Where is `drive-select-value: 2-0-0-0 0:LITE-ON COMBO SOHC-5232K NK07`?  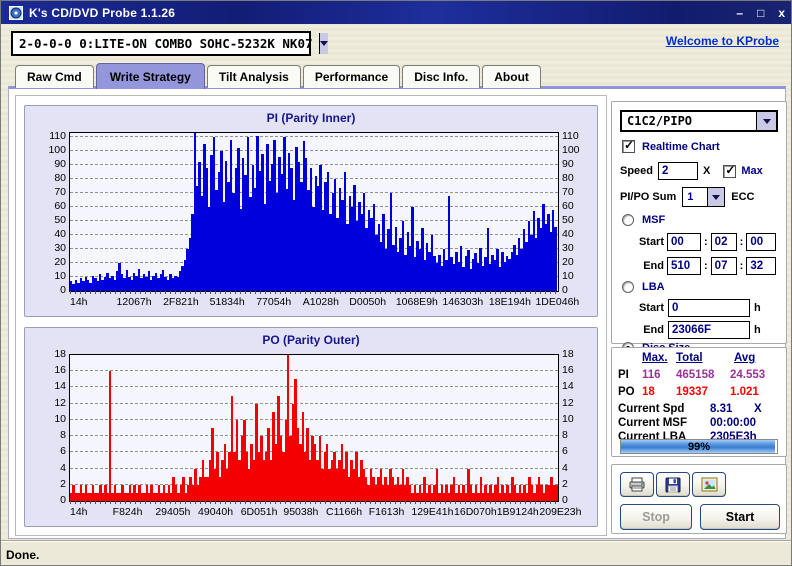 drive-select-value: 2-0-0-0 0:LITE-ON COMBO SOHC-5232K NK07 is located at coordinates (166, 43).